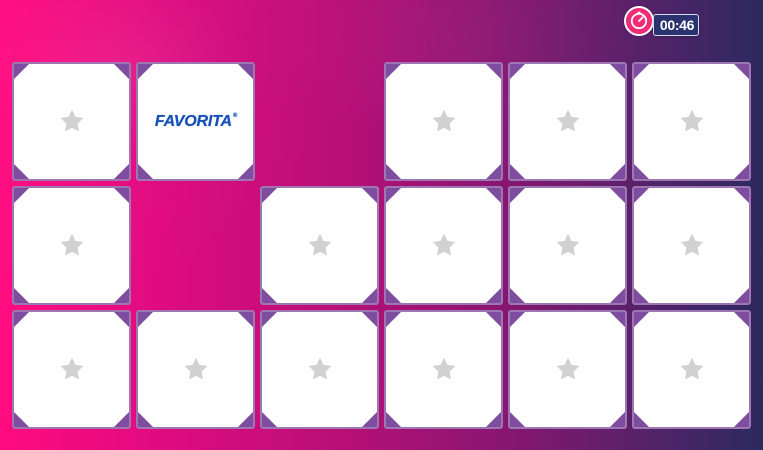 This screenshot has width=763, height=450. I want to click on memory-card-r2c5, so click(567, 245).